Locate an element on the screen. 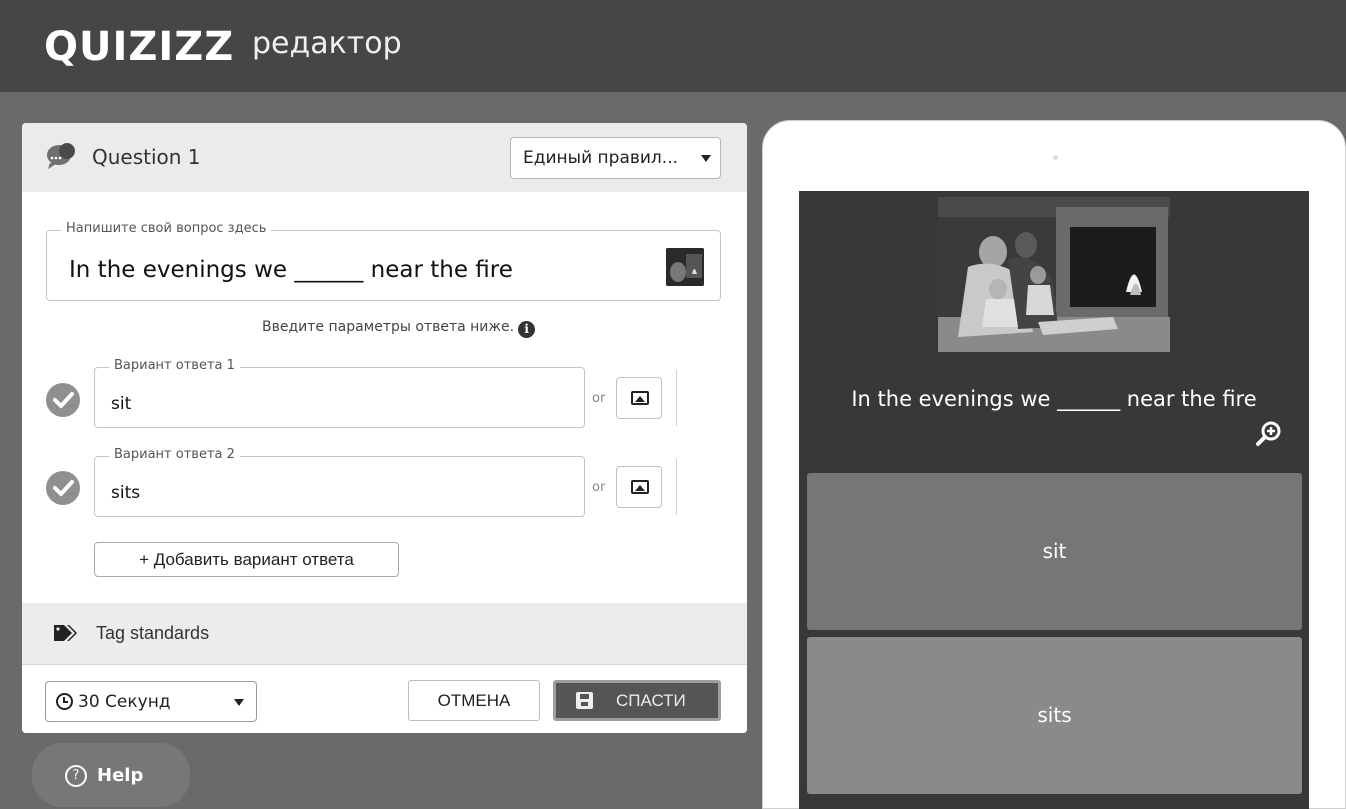 This screenshot has height=809, width=1346. correct-answer-1-check-icon is located at coordinates (63, 400).